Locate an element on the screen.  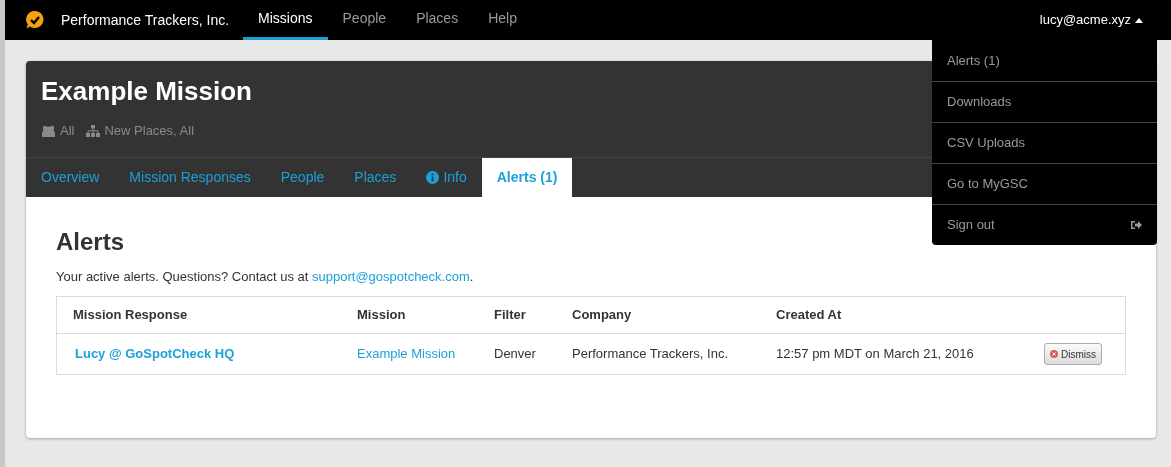
menu-item: Downloads is located at coordinates (1044, 101).